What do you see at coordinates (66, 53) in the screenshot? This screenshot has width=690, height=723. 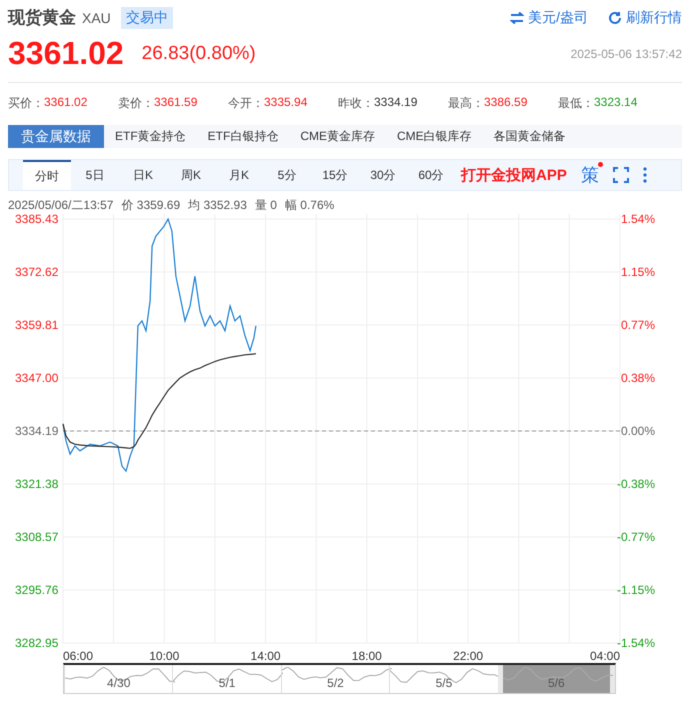 I see `current-price: 3361.02` at bounding box center [66, 53].